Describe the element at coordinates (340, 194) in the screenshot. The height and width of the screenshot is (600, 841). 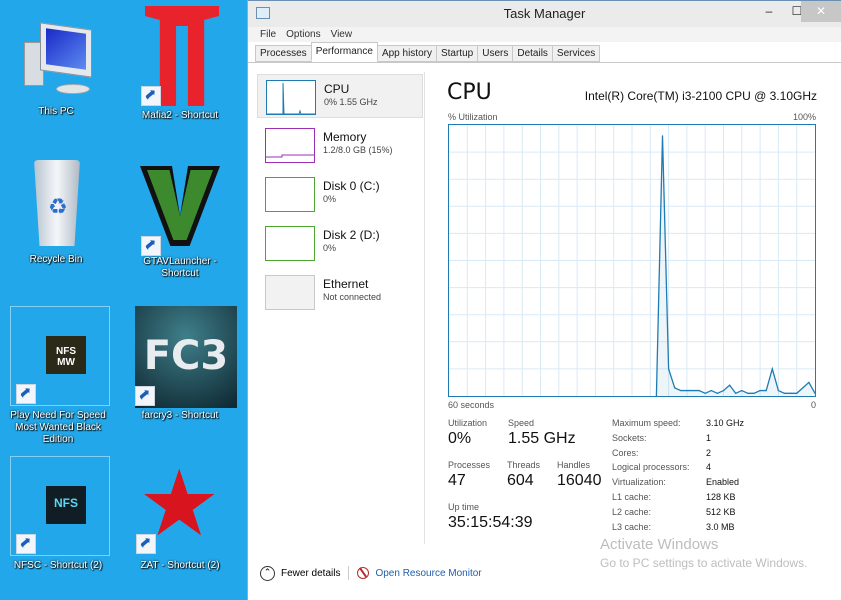
I see `resource-disk0: Disk 0 (C:) 0%` at that location.